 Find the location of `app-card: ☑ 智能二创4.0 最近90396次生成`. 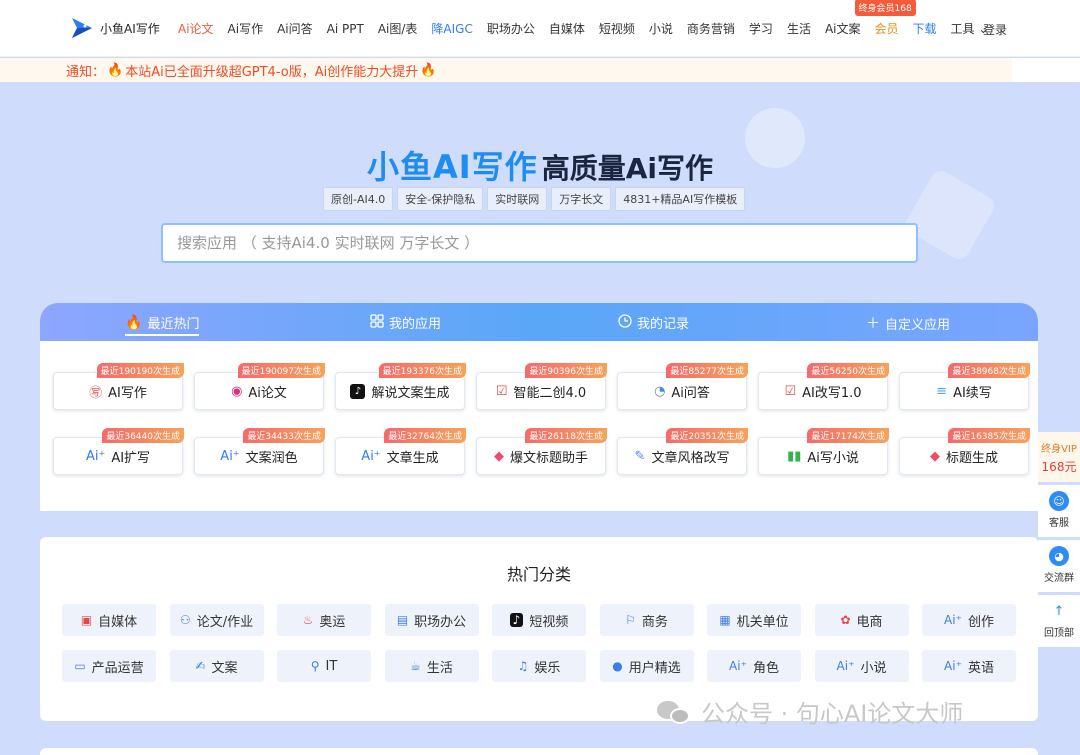

app-card: ☑ 智能二创4.0 最近90396次生成 is located at coordinates (541, 386).